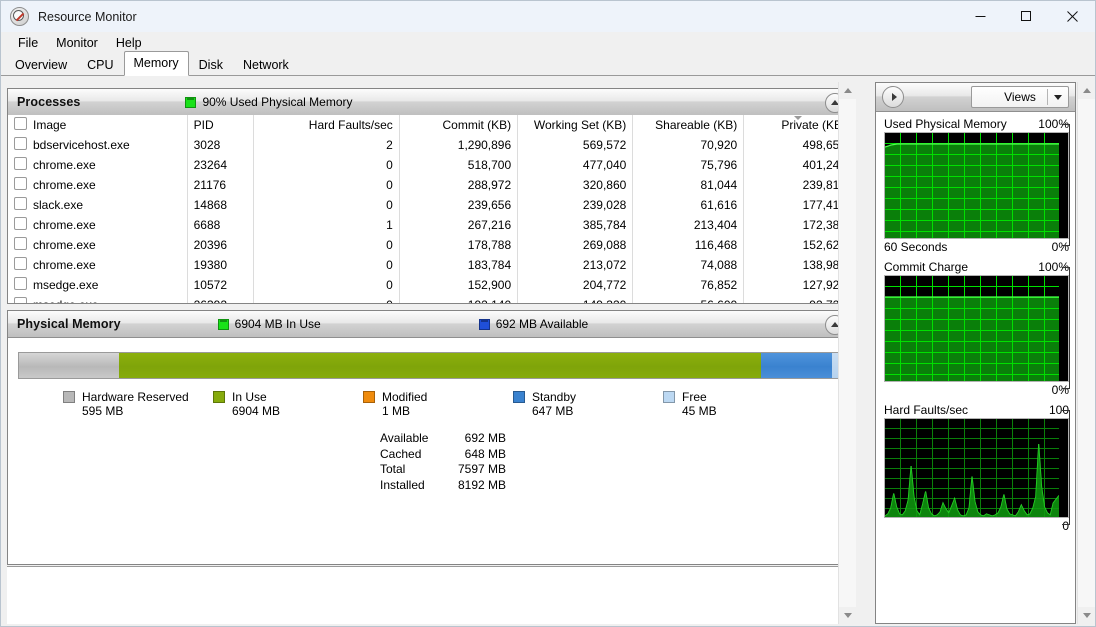 Image resolution: width=1096 pixels, height=627 pixels. Describe the element at coordinates (1072, 16) in the screenshot. I see `close-button` at that location.